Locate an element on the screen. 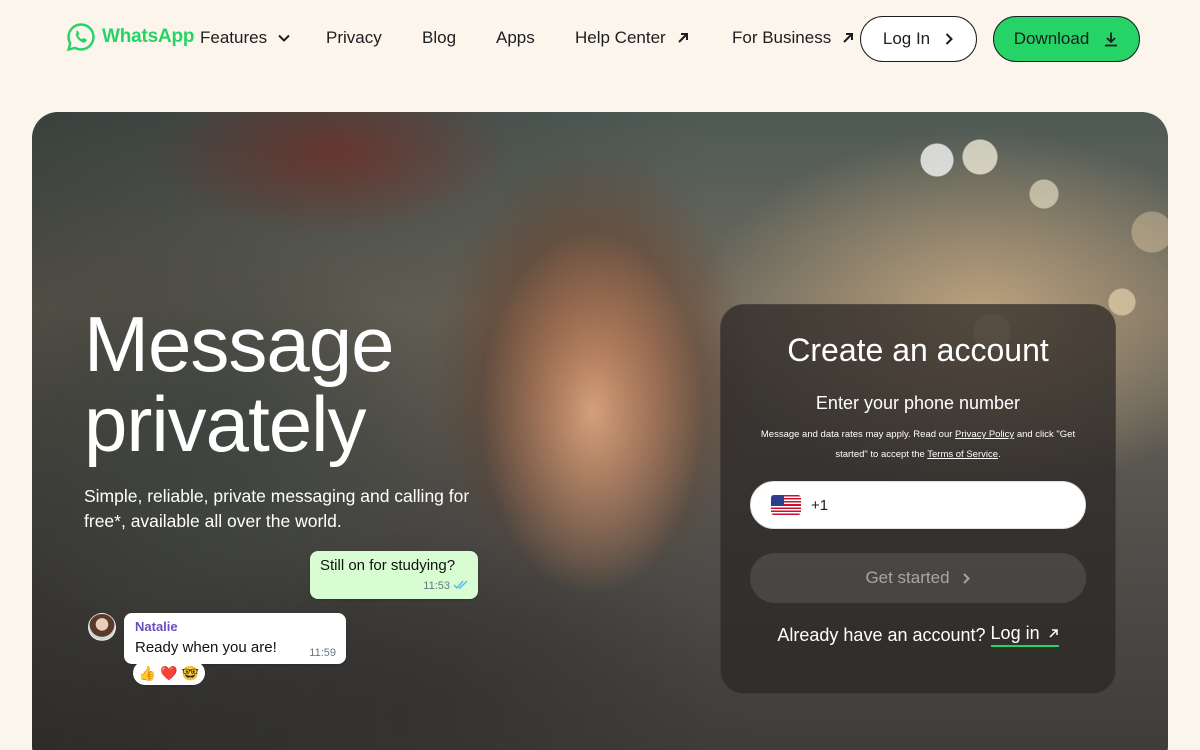 This screenshot has width=1200, height=750. outgoing-message-time: 11:53 is located at coordinates (436, 586).